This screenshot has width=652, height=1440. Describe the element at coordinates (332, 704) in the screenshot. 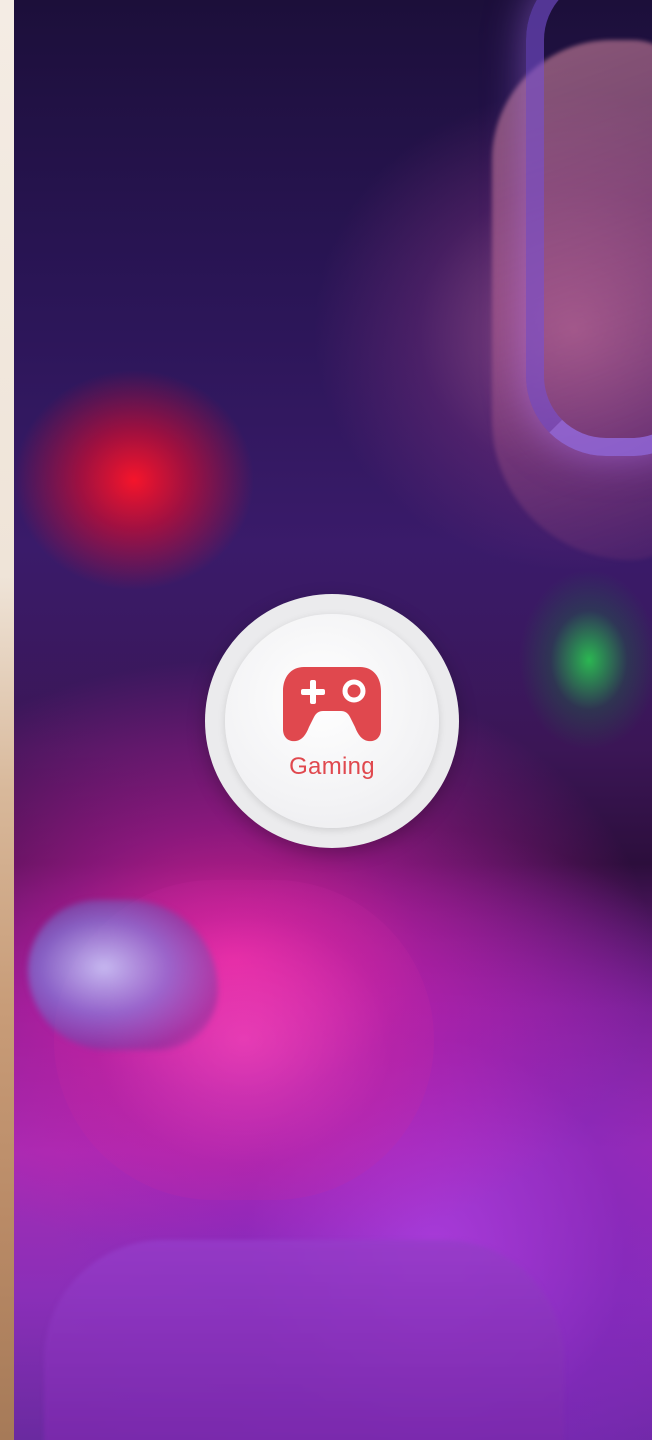

I see `gamepad-icon` at that location.